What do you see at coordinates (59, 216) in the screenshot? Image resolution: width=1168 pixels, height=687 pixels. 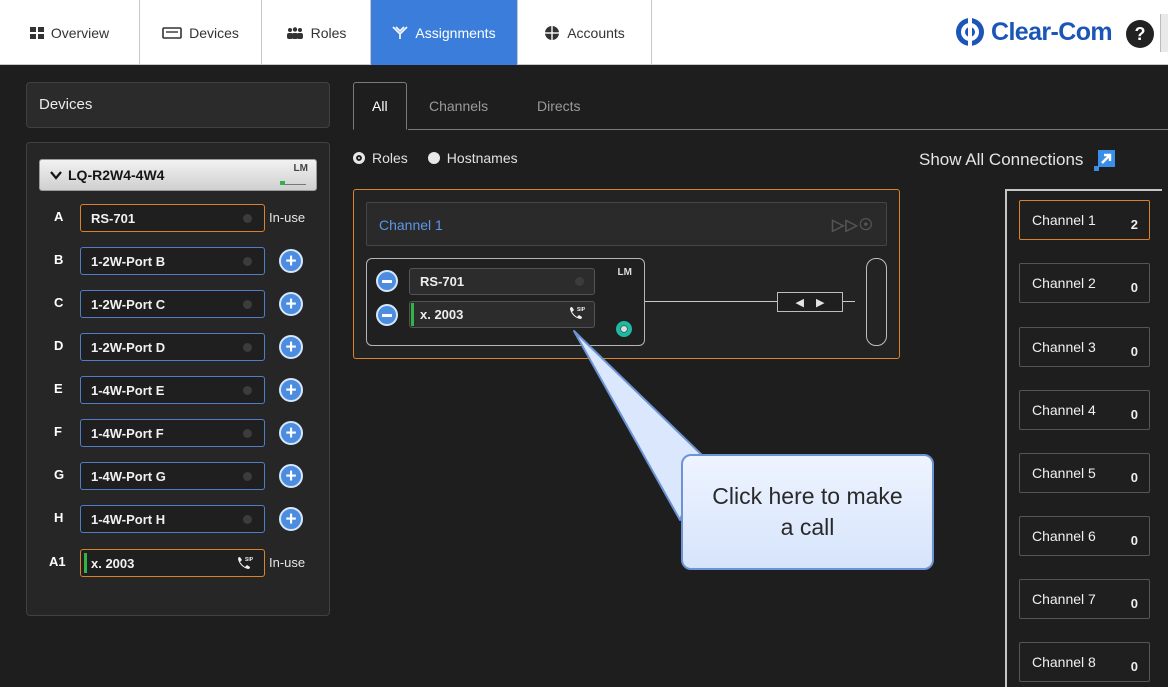 I see `port-letter: A` at bounding box center [59, 216].